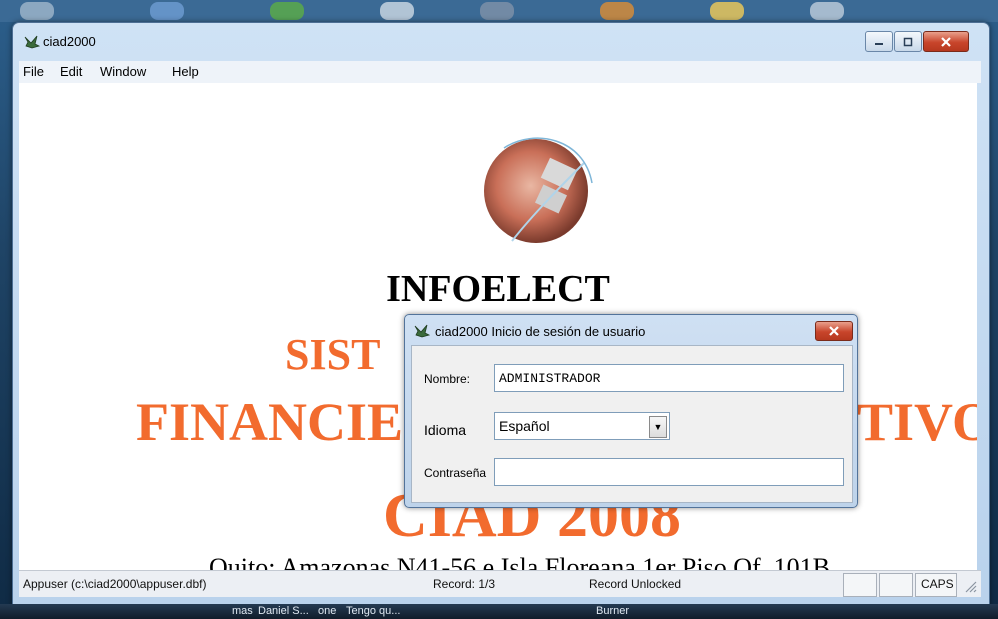 This screenshot has width=998, height=619. Describe the element at coordinates (69, 41) in the screenshot. I see `window-title: ciad2000` at that location.